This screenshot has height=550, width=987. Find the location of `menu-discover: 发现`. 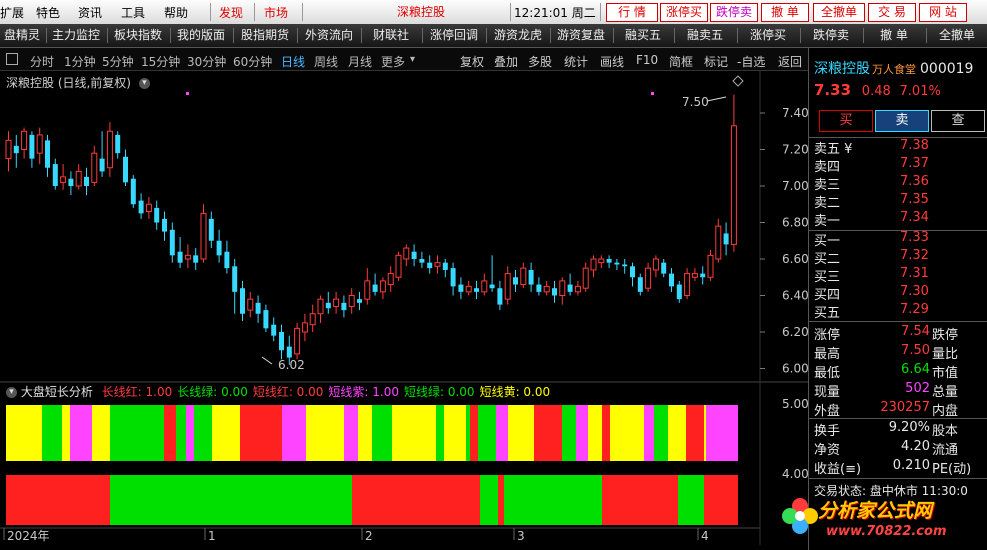

menu-discover: 发现 is located at coordinates (231, 12).